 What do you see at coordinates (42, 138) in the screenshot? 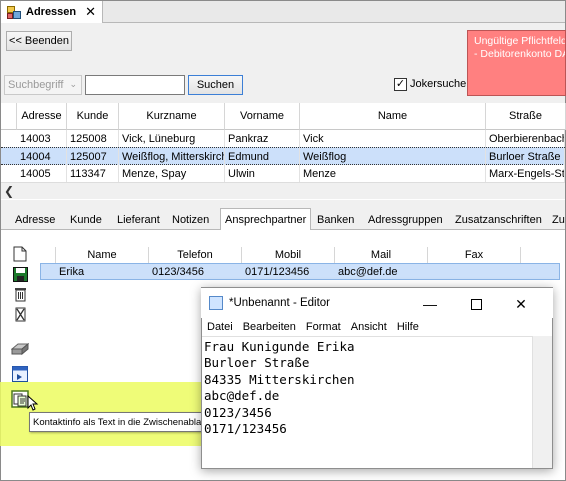
I see `table-cell: 14003` at bounding box center [42, 138].